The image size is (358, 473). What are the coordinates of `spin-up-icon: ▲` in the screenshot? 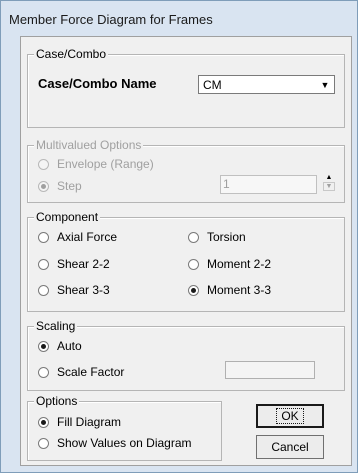 It's located at (329, 177).